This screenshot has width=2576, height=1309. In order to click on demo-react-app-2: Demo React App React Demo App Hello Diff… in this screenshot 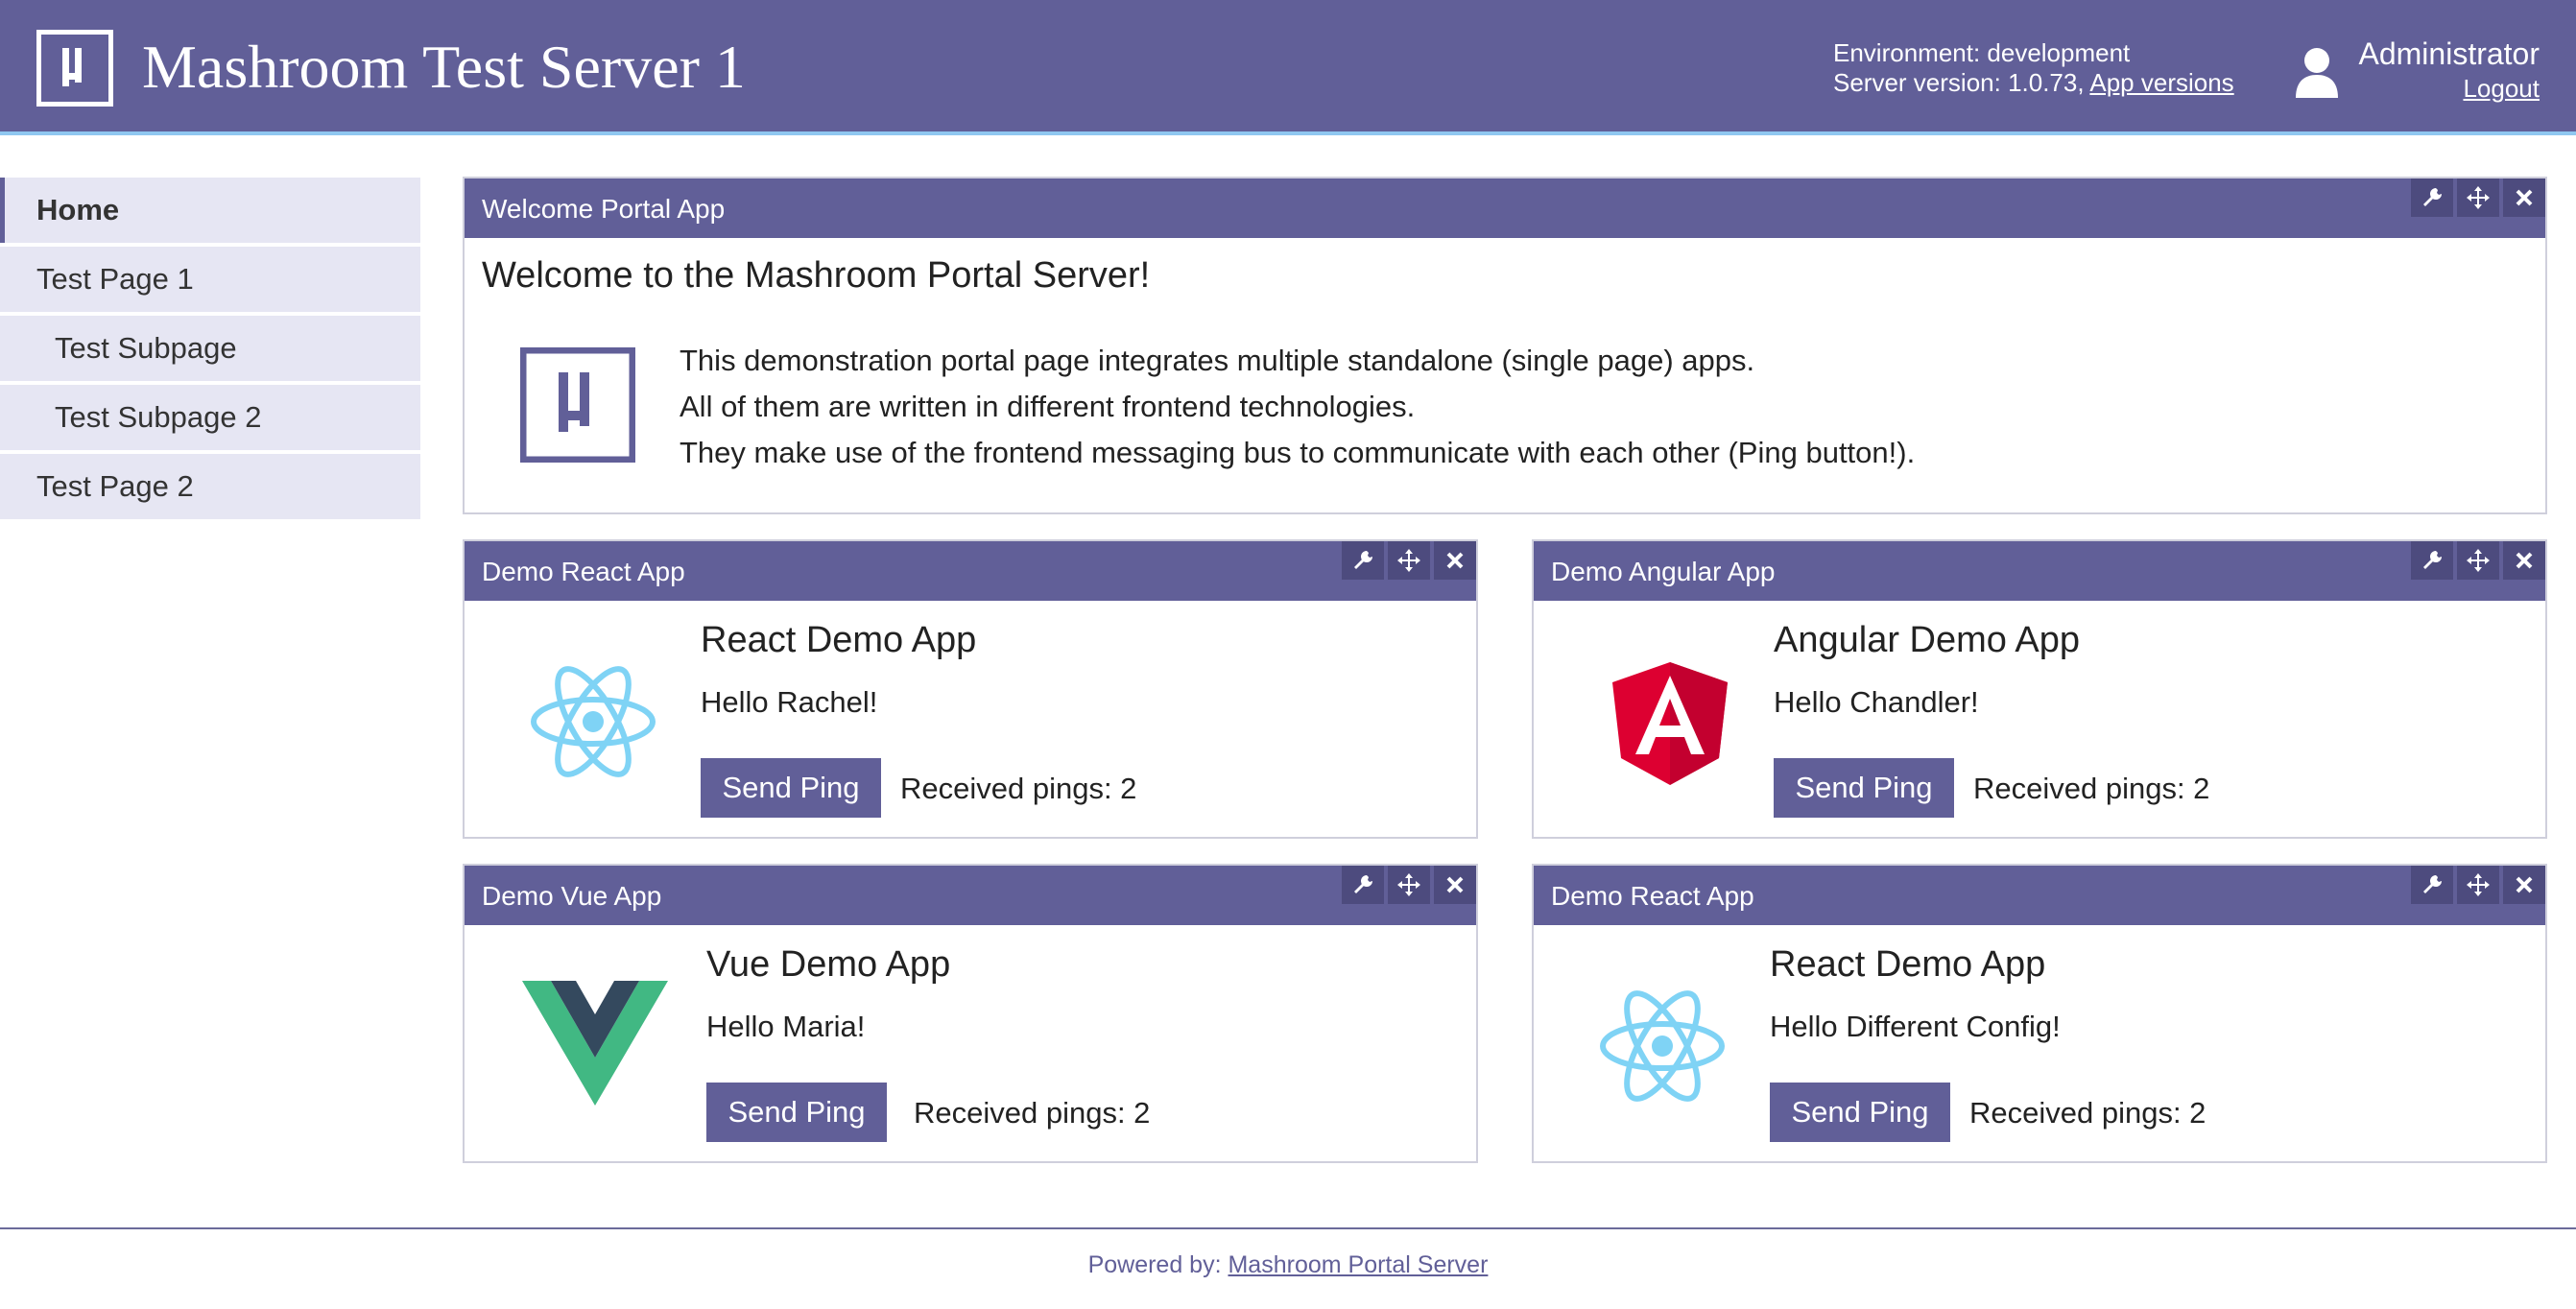, I will do `click(2039, 1014)`.